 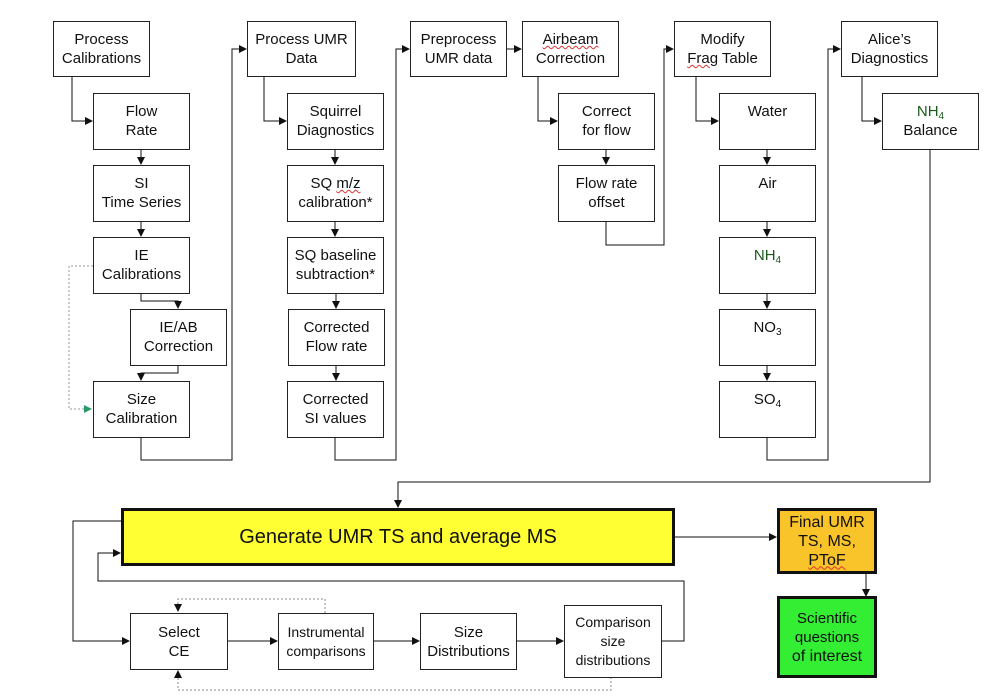 What do you see at coordinates (458, 39) in the screenshot?
I see `label: Preprocess` at bounding box center [458, 39].